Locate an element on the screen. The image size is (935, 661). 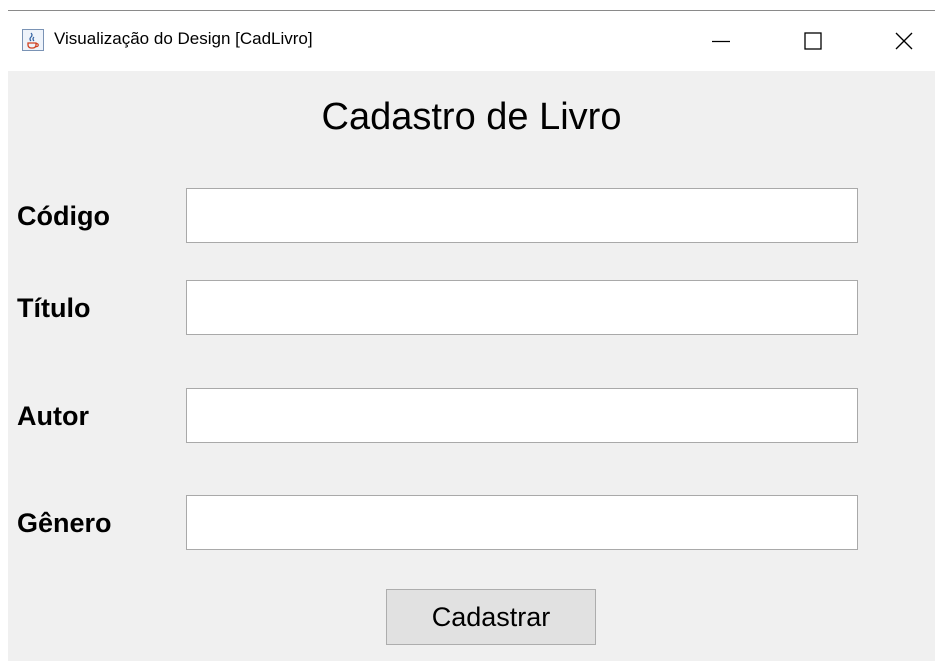
maximize-icon is located at coordinates (813, 41).